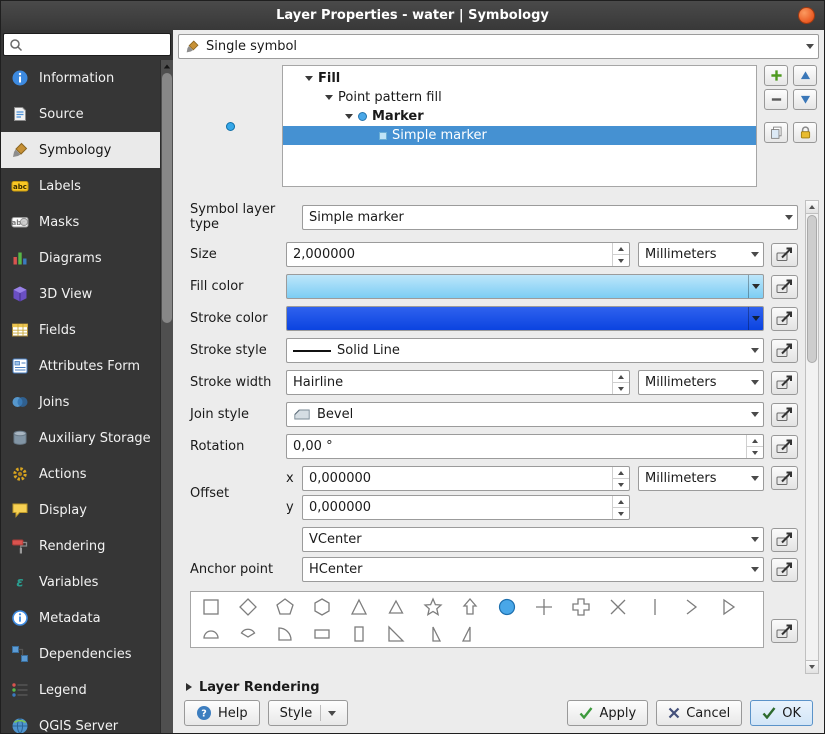 The width and height of the screenshot is (825, 734). Describe the element at coordinates (784, 414) in the screenshot. I see `join-style-override-button` at that location.